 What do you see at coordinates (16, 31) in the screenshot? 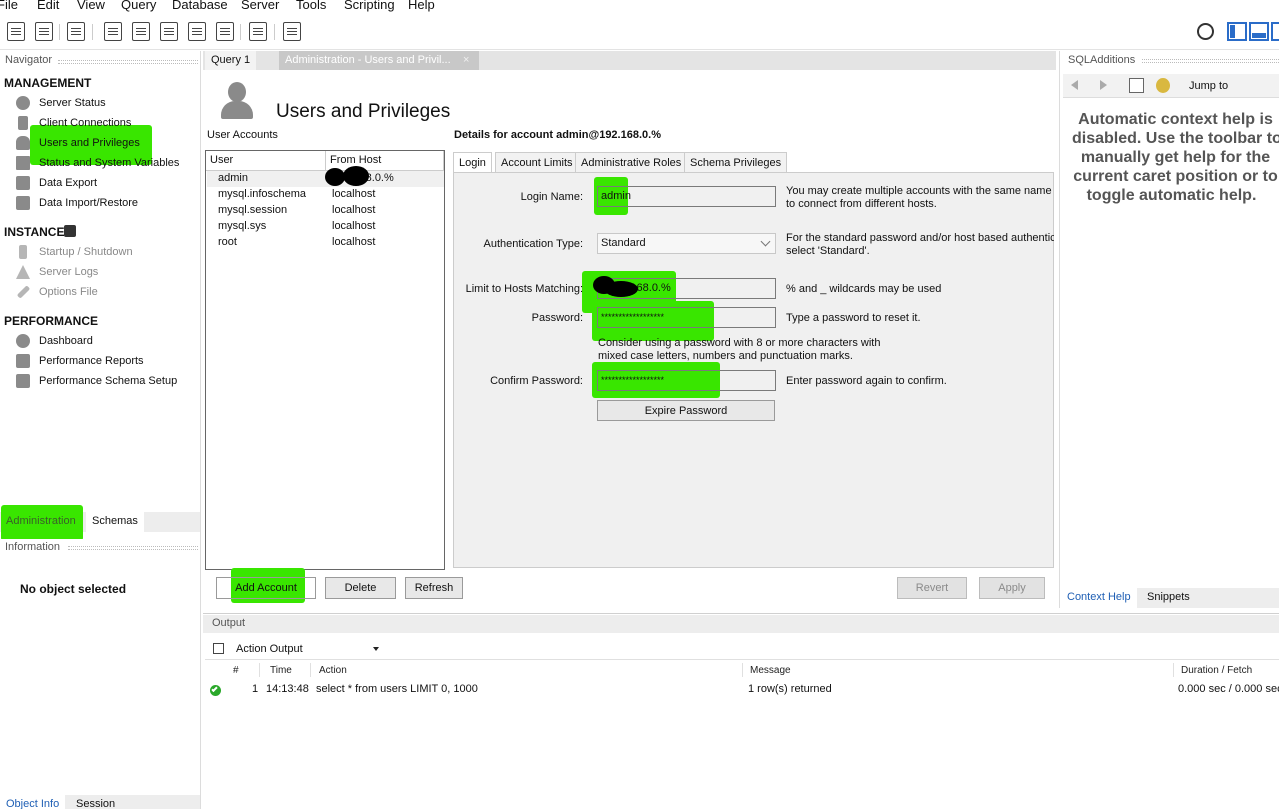
I see `new-sql-tab-icon` at bounding box center [16, 31].